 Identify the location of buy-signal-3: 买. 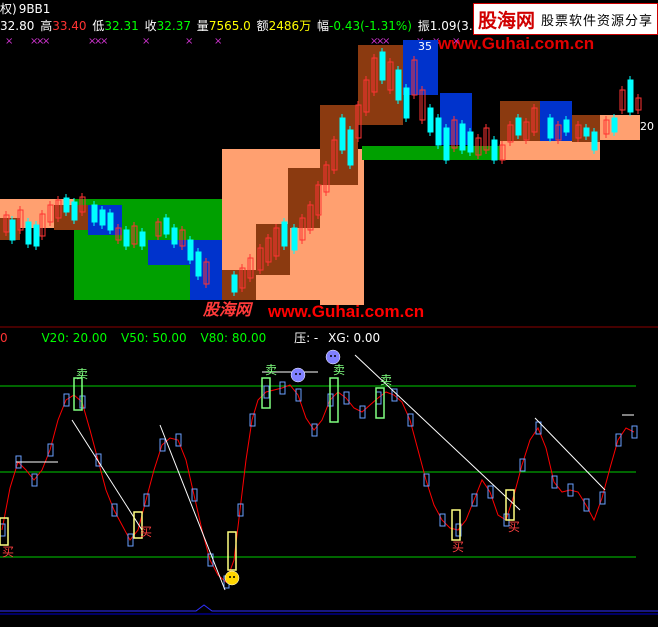
(514, 527).